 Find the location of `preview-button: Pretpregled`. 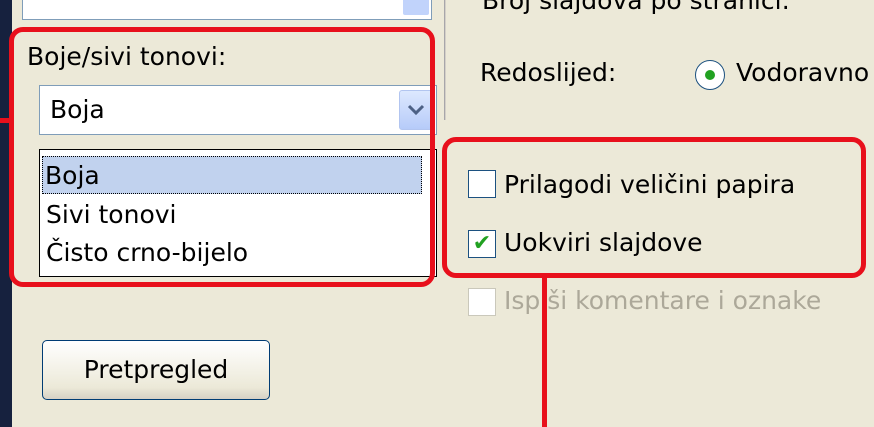

preview-button: Pretpregled is located at coordinates (156, 370).